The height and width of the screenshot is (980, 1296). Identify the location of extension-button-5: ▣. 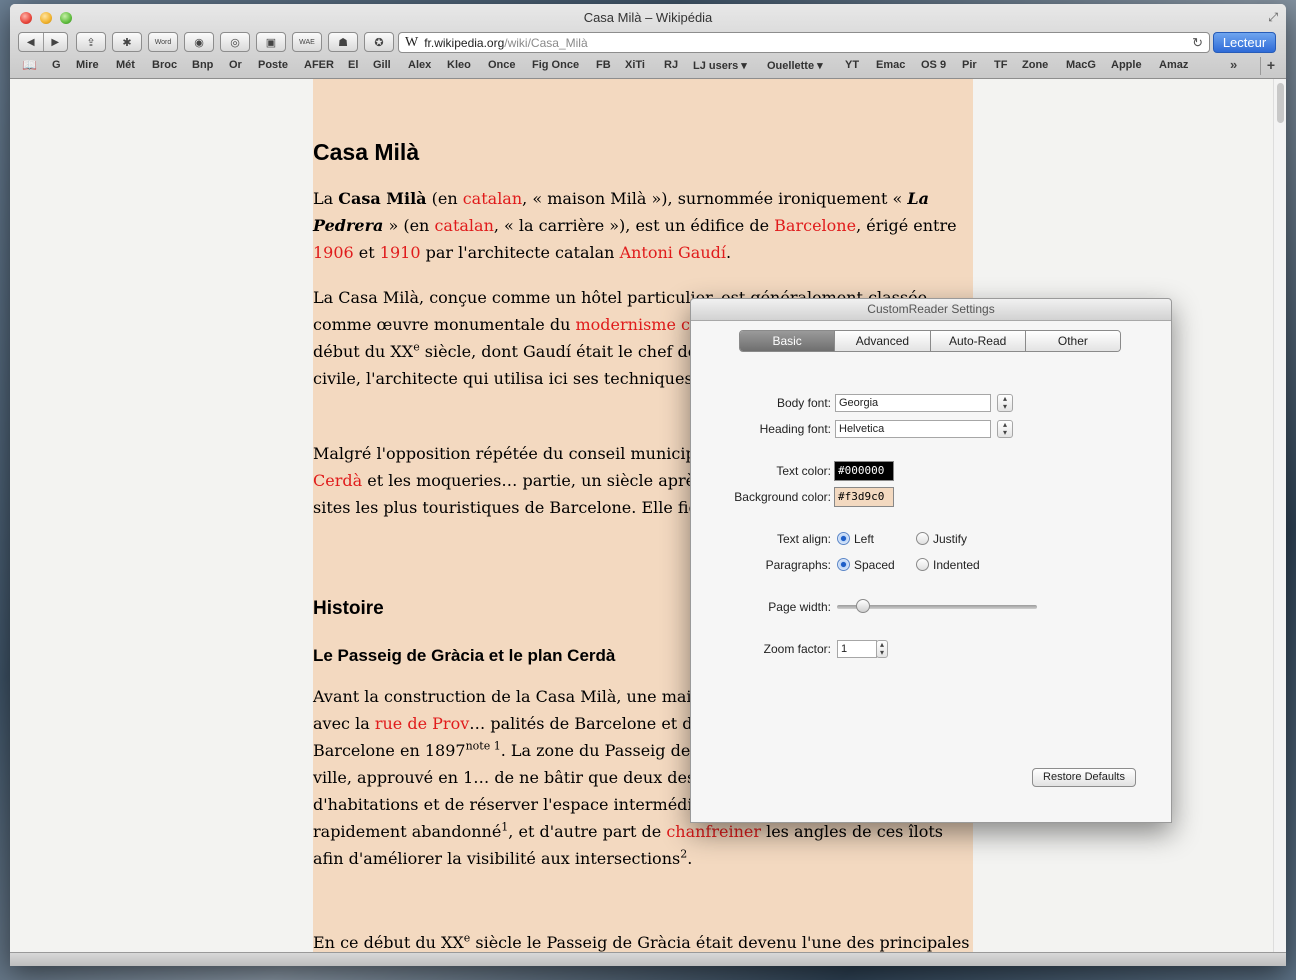
(271, 42).